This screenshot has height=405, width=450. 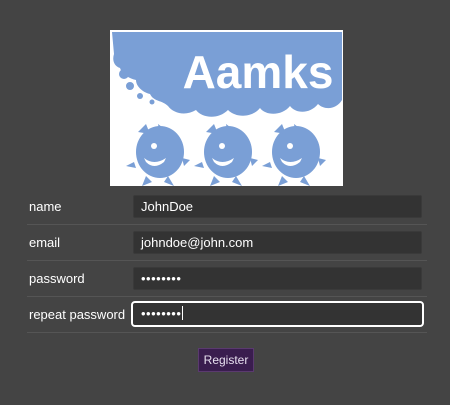 What do you see at coordinates (277, 242) in the screenshot?
I see `email-input: johndoe@john.com` at bounding box center [277, 242].